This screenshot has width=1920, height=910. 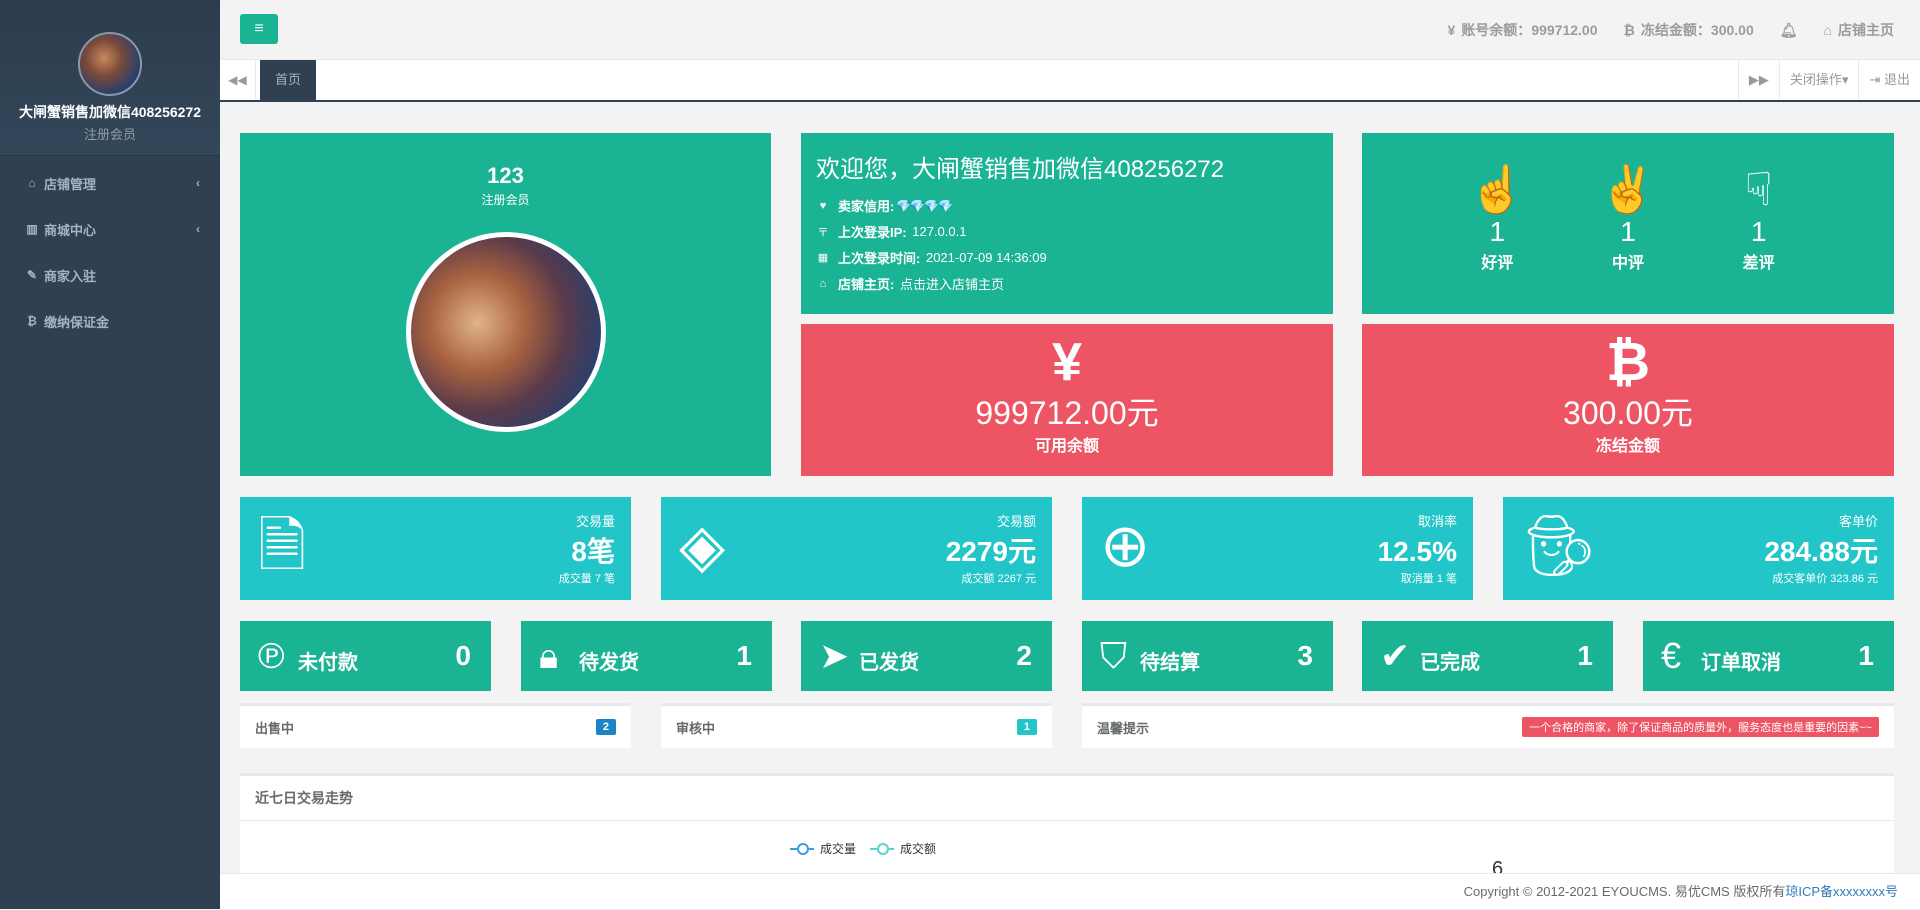 What do you see at coordinates (998, 579) in the screenshot?
I see `stat-foot: 成交额 2267 元` at bounding box center [998, 579].